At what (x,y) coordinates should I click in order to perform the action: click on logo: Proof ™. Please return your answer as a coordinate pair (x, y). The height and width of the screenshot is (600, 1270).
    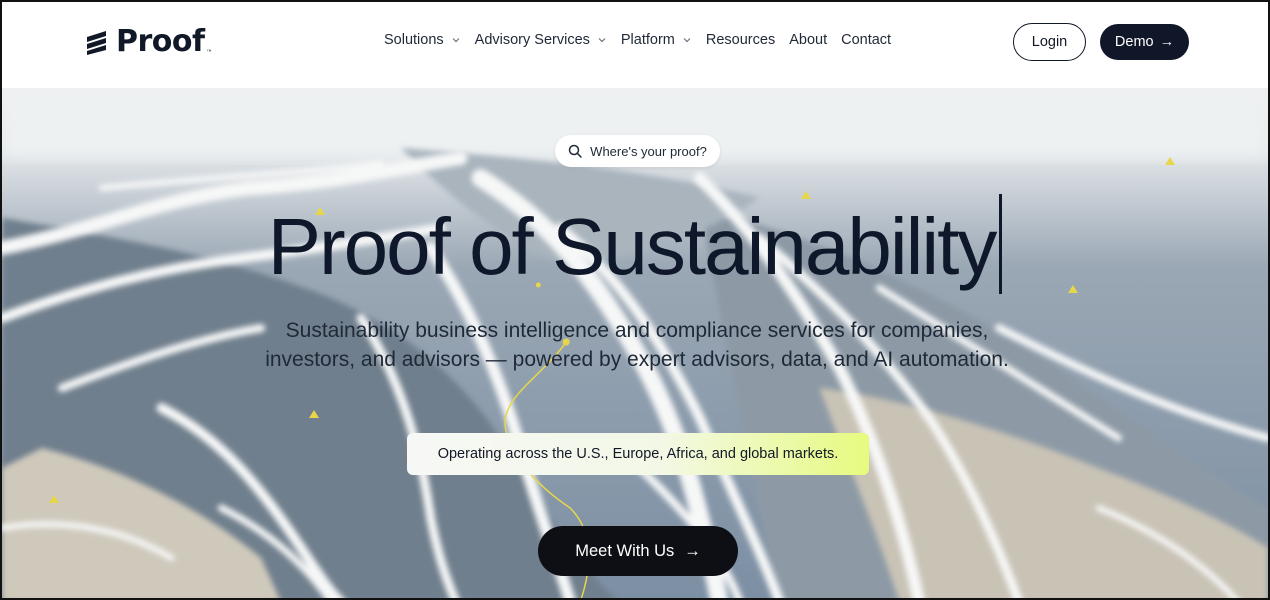
    Looking at the image, I should click on (149, 41).